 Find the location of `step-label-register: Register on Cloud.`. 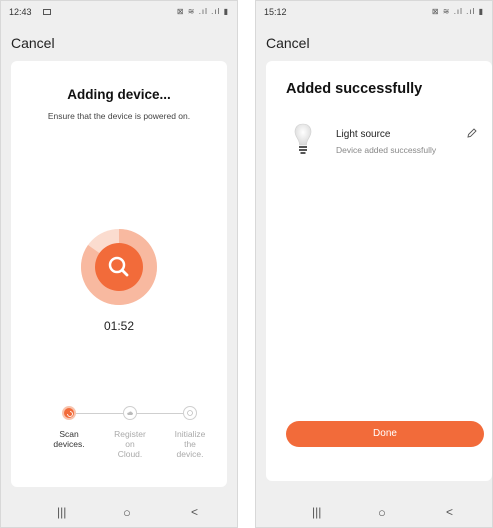

step-label-register: Register on Cloud. is located at coordinates (130, 444).